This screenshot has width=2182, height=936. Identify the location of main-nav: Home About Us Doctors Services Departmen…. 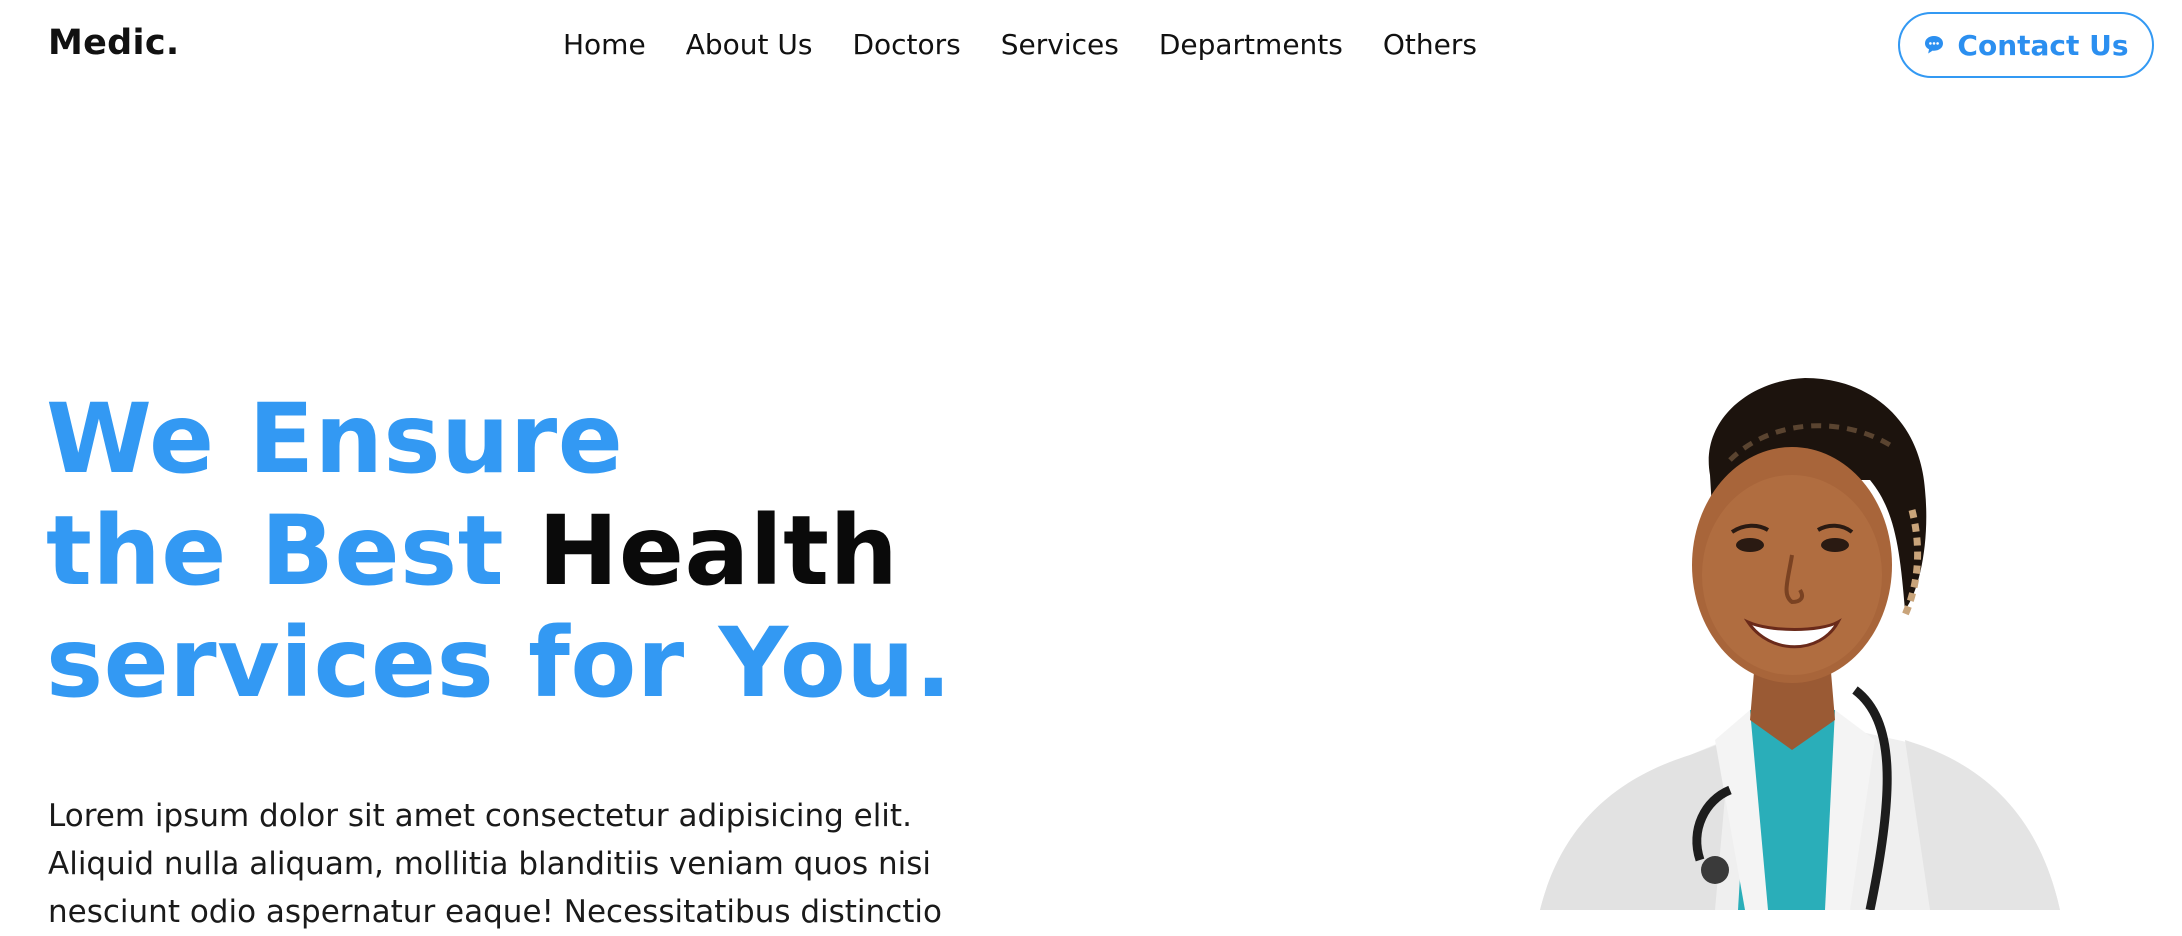
(1020, 44).